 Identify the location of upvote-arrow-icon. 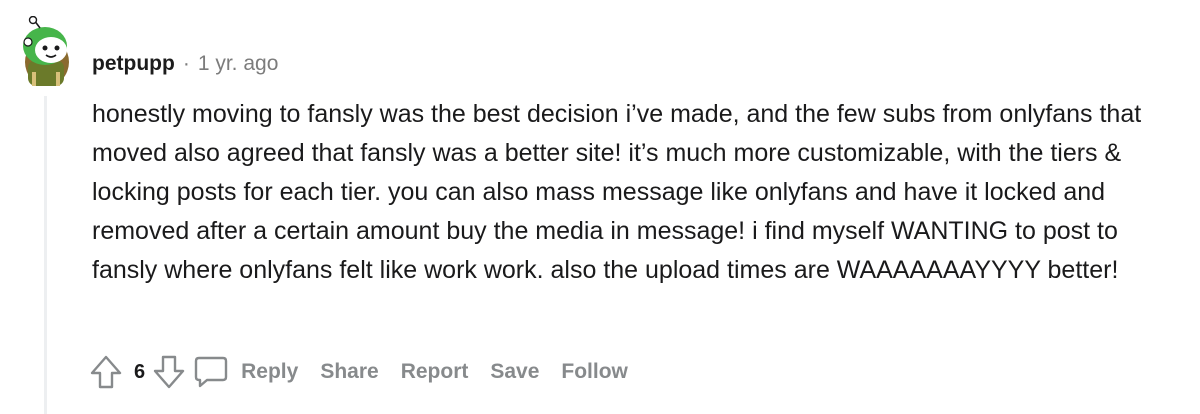
(106, 372).